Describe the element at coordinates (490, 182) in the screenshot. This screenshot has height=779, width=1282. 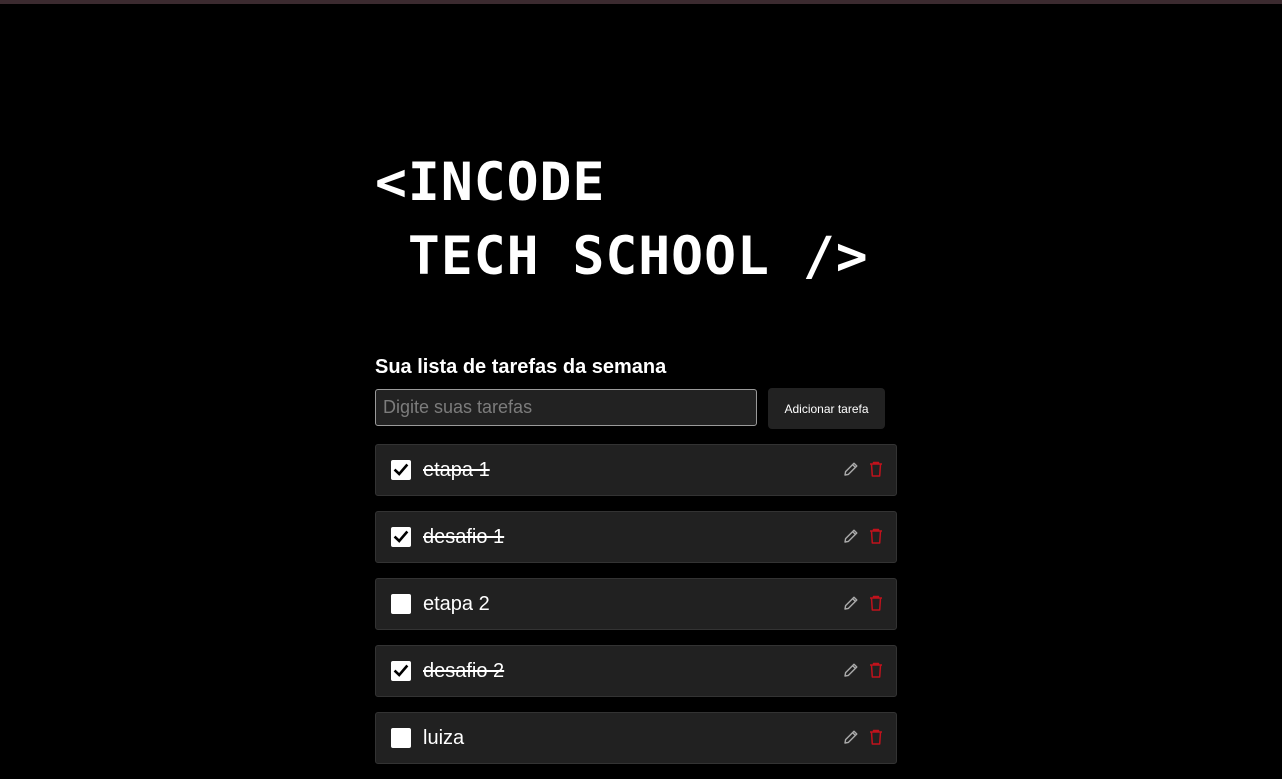
I see `logo-line-1: <INCODE` at that location.